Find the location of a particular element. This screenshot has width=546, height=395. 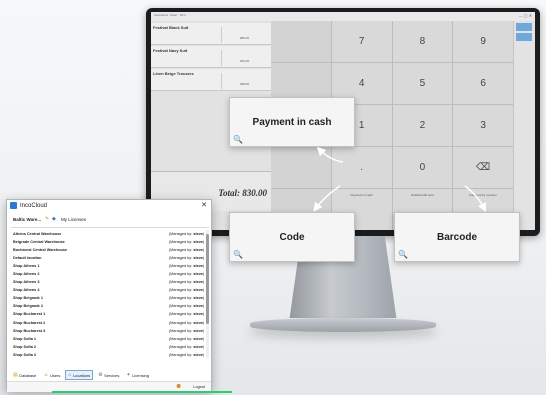

tab-database: ▤ Database is located at coordinates (24, 375).